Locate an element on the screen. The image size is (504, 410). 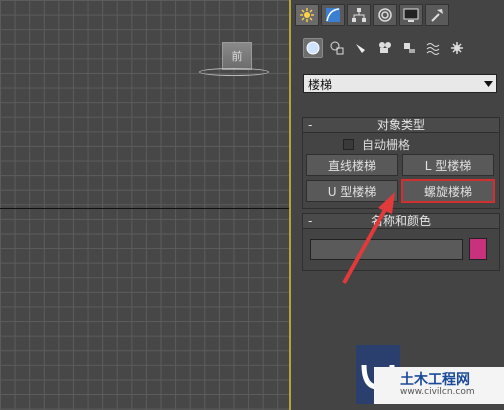
watermark: 土木工程网 www.civilcn.com is located at coordinates (430, 374).